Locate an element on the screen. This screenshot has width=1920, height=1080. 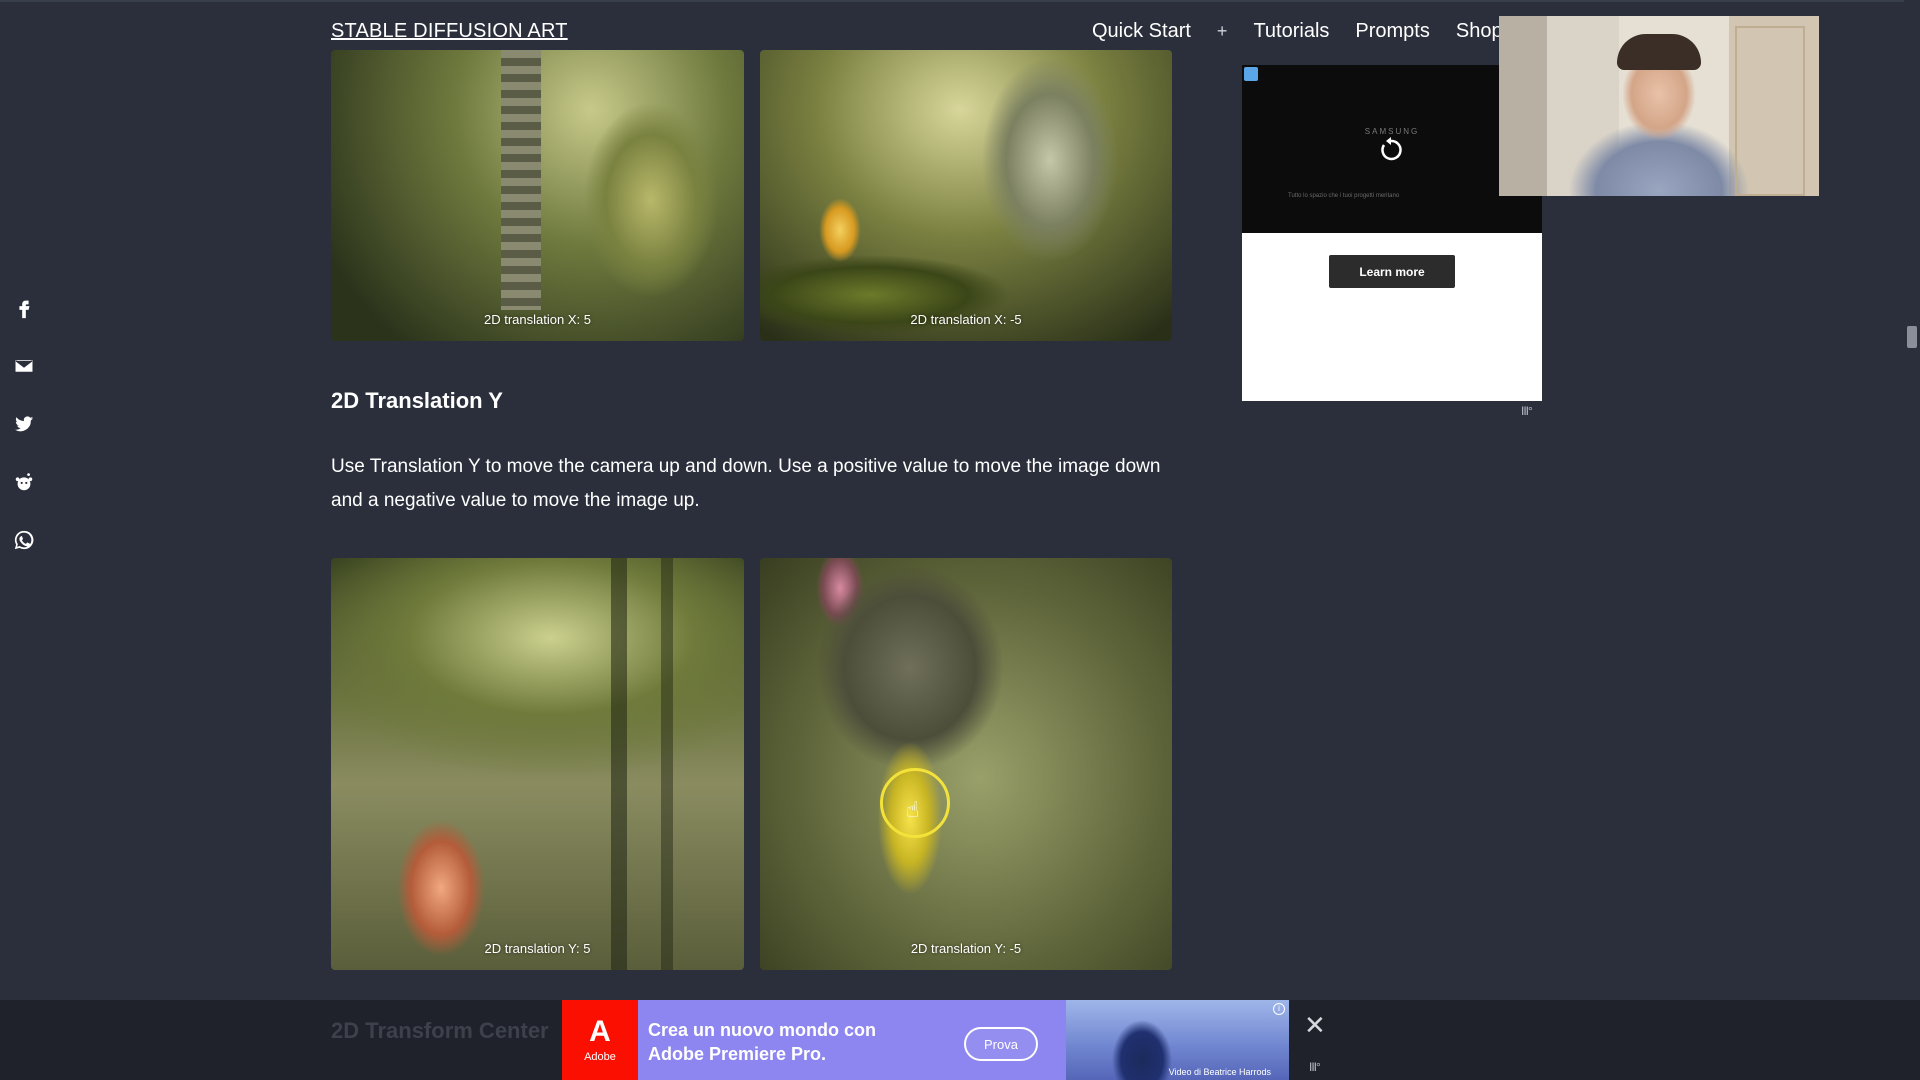
next-section-heading: 2D Transform Center is located at coordinates (440, 1030).